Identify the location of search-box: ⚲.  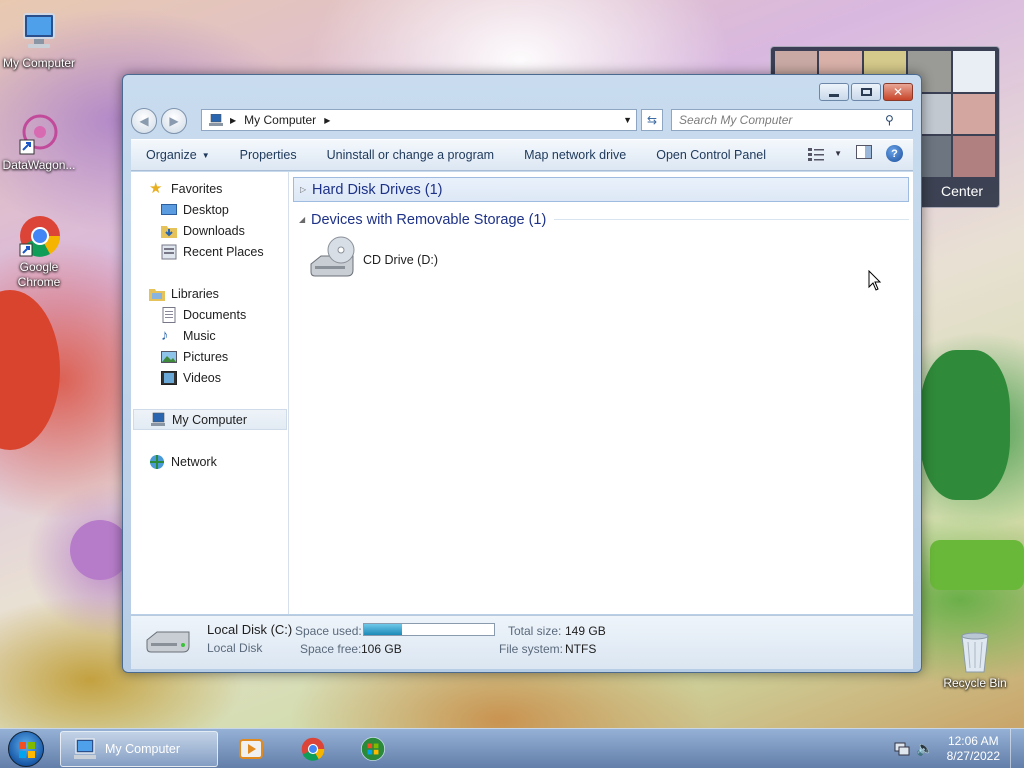
(792, 120).